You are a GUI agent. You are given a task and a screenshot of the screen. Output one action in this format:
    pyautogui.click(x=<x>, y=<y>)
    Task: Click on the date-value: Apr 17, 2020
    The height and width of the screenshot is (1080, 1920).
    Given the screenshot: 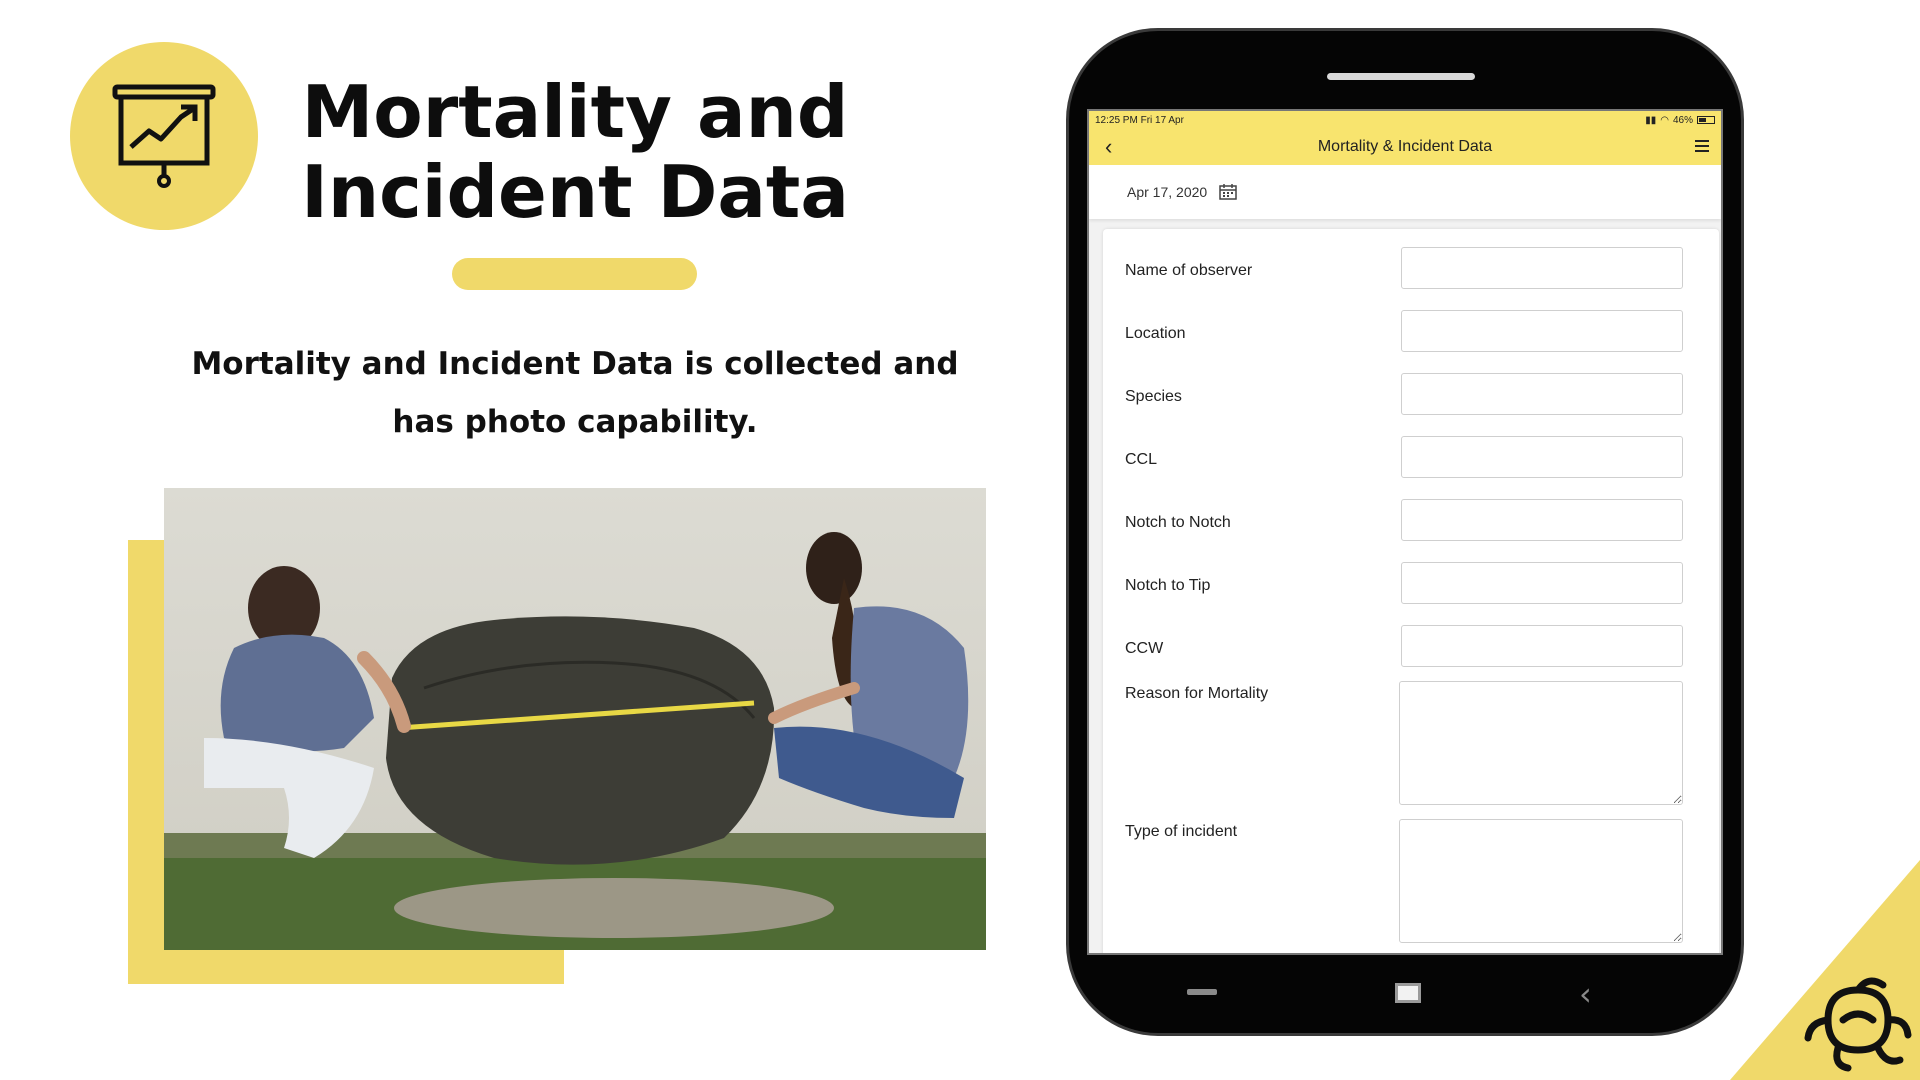 What is the action you would take?
    pyautogui.click(x=1167, y=192)
    